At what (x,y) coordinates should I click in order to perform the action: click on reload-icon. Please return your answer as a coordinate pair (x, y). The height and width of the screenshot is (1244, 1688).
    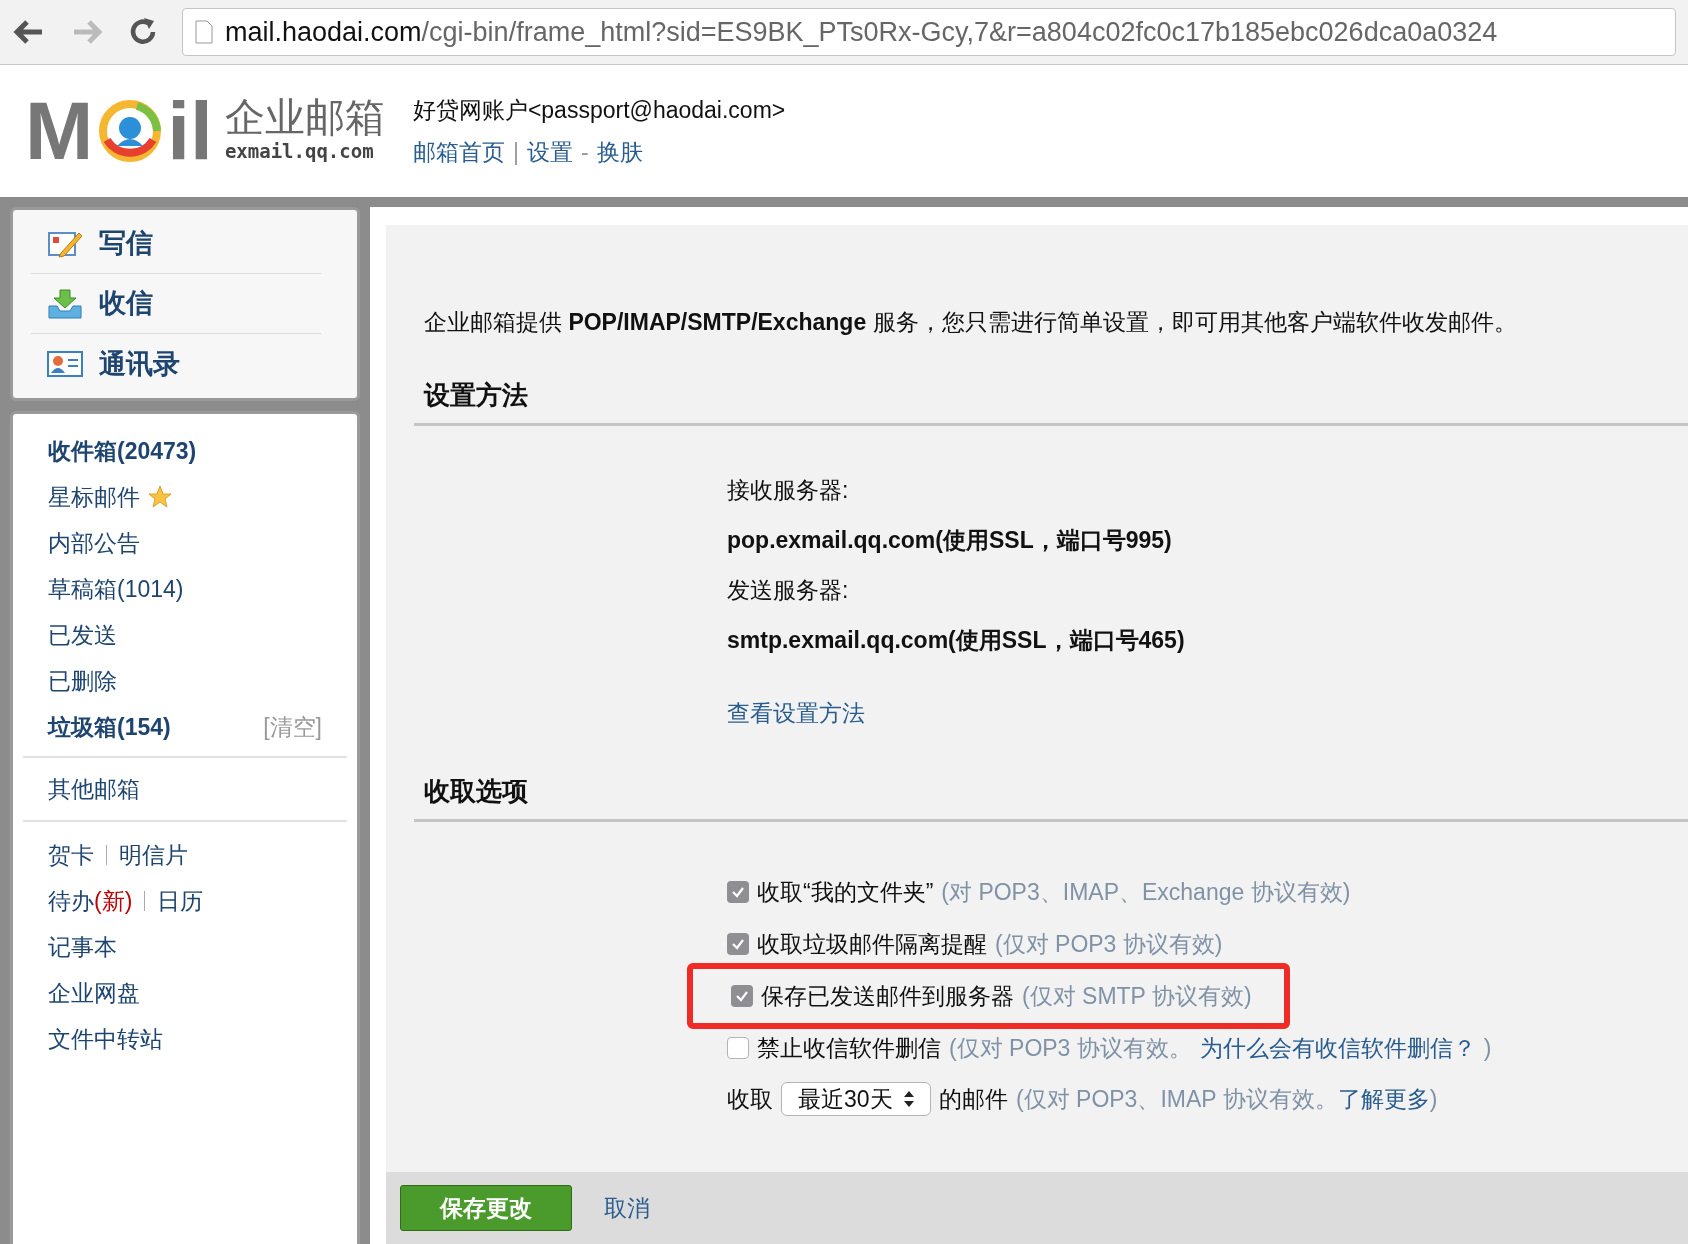
    Looking at the image, I should click on (143, 32).